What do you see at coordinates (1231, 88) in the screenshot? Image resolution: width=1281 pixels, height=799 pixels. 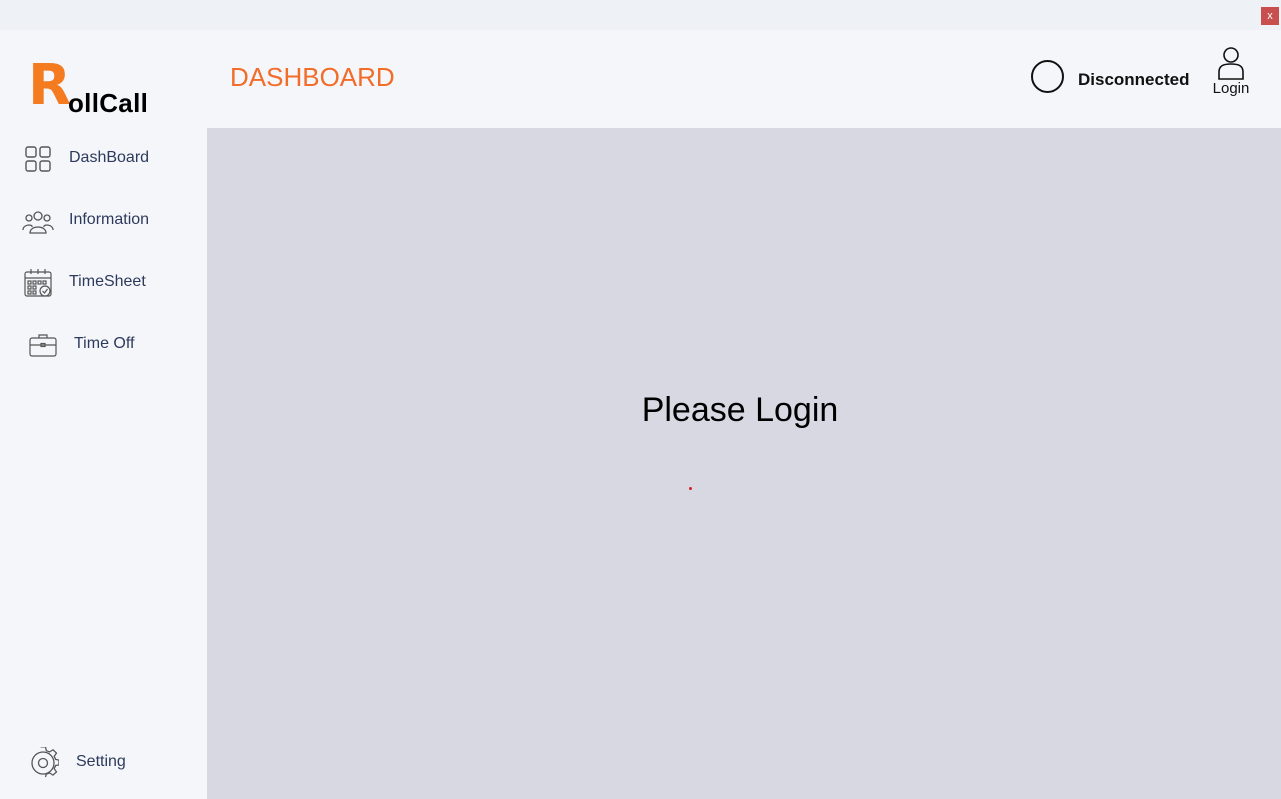 I see `login-label: Login` at bounding box center [1231, 88].